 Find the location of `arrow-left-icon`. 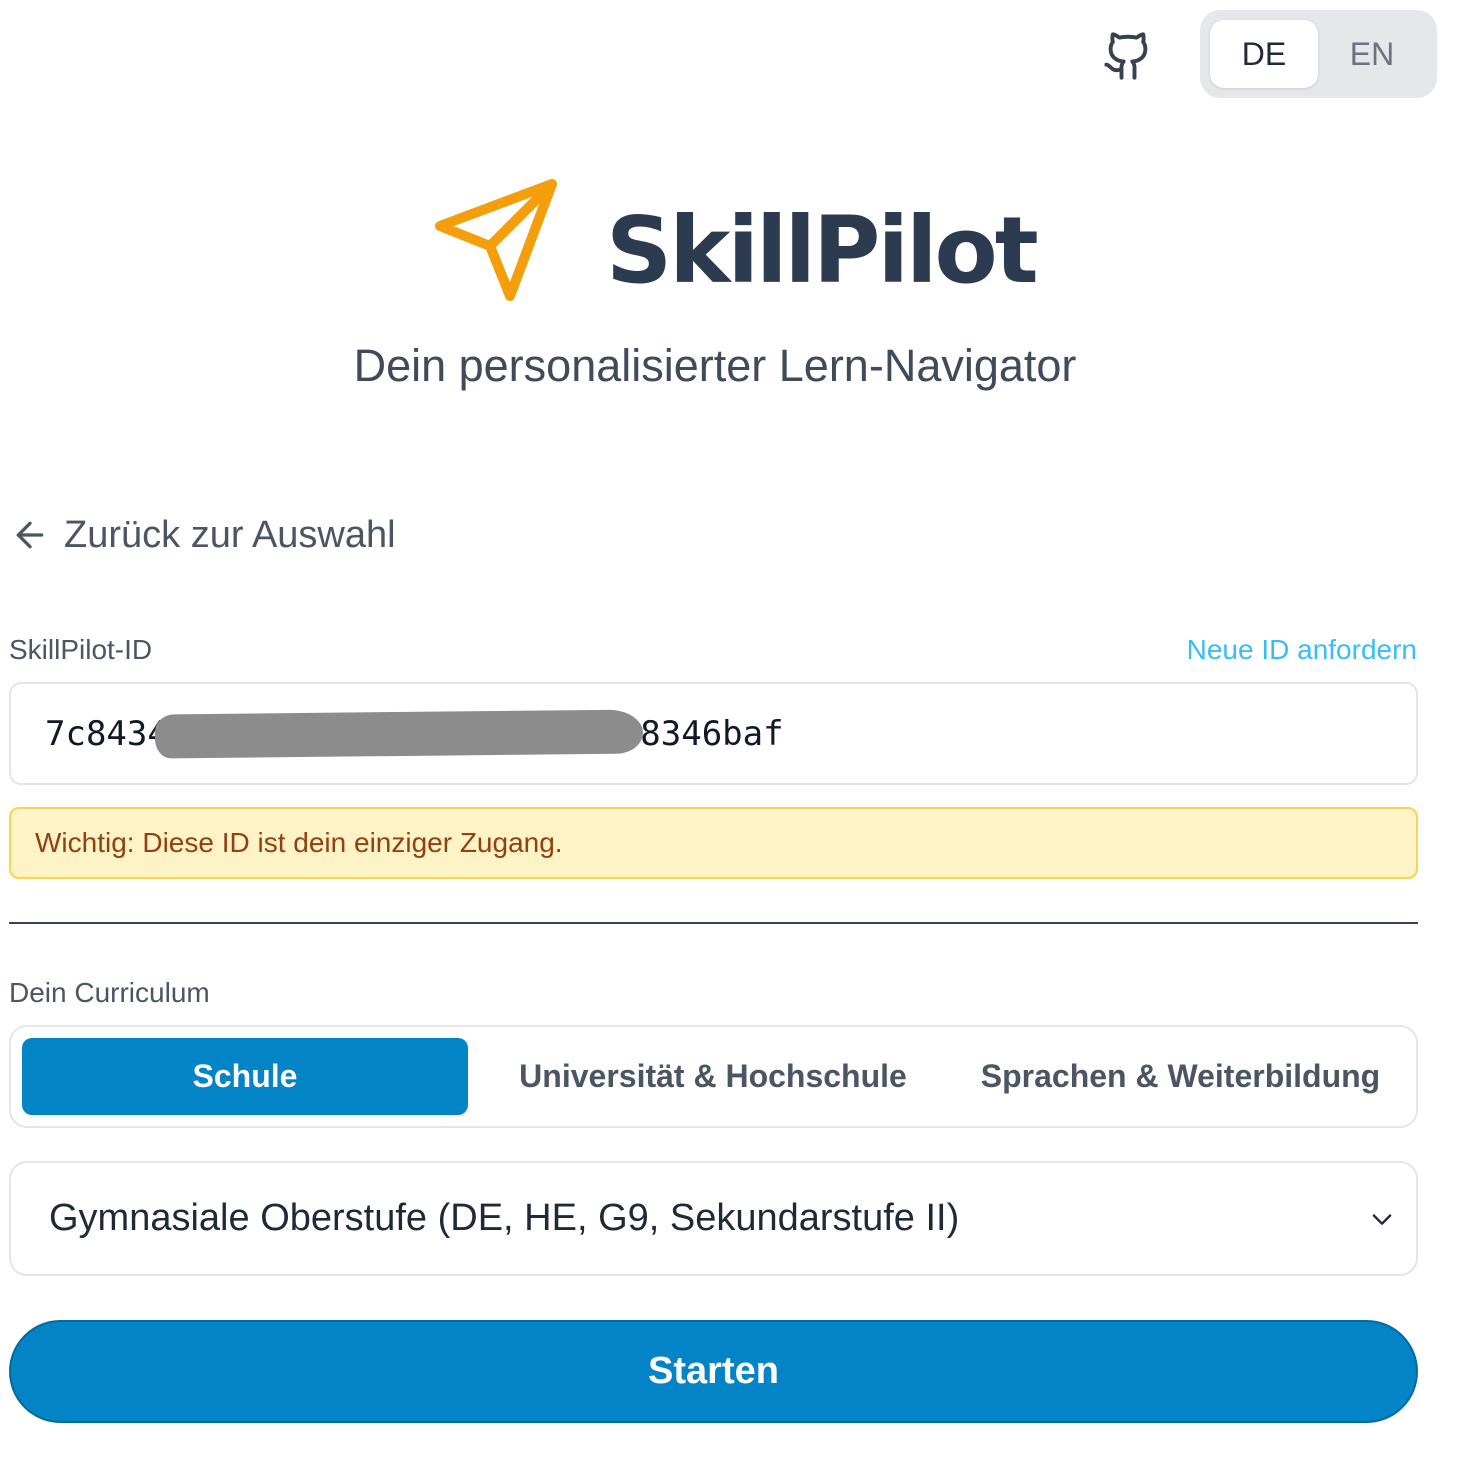

arrow-left-icon is located at coordinates (30, 535).